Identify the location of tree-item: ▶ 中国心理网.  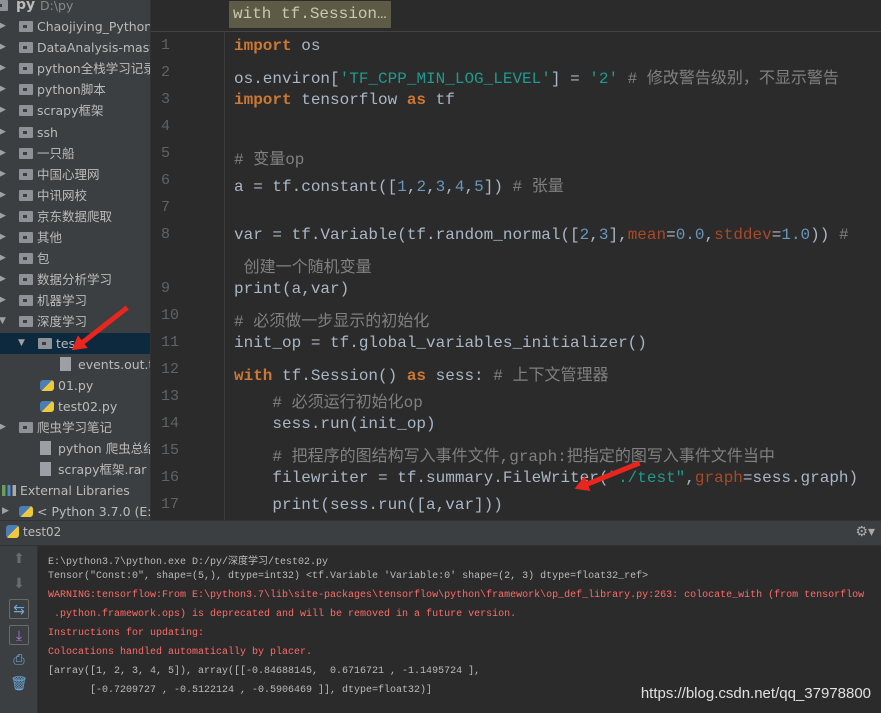
(75, 174).